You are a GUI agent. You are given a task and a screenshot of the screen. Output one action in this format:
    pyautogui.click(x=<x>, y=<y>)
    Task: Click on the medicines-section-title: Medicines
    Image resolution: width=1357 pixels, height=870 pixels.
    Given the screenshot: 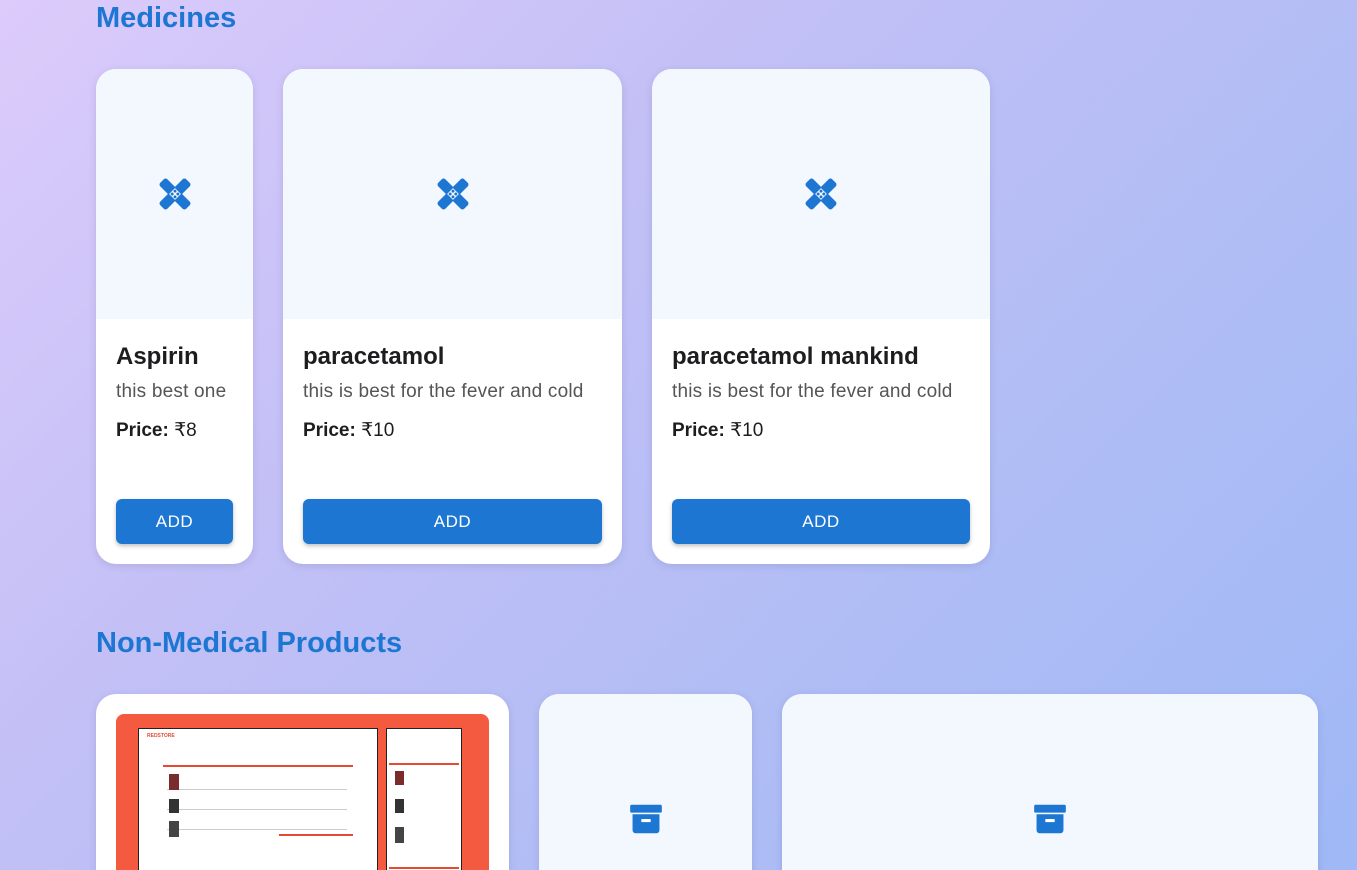 What is the action you would take?
    pyautogui.click(x=166, y=18)
    